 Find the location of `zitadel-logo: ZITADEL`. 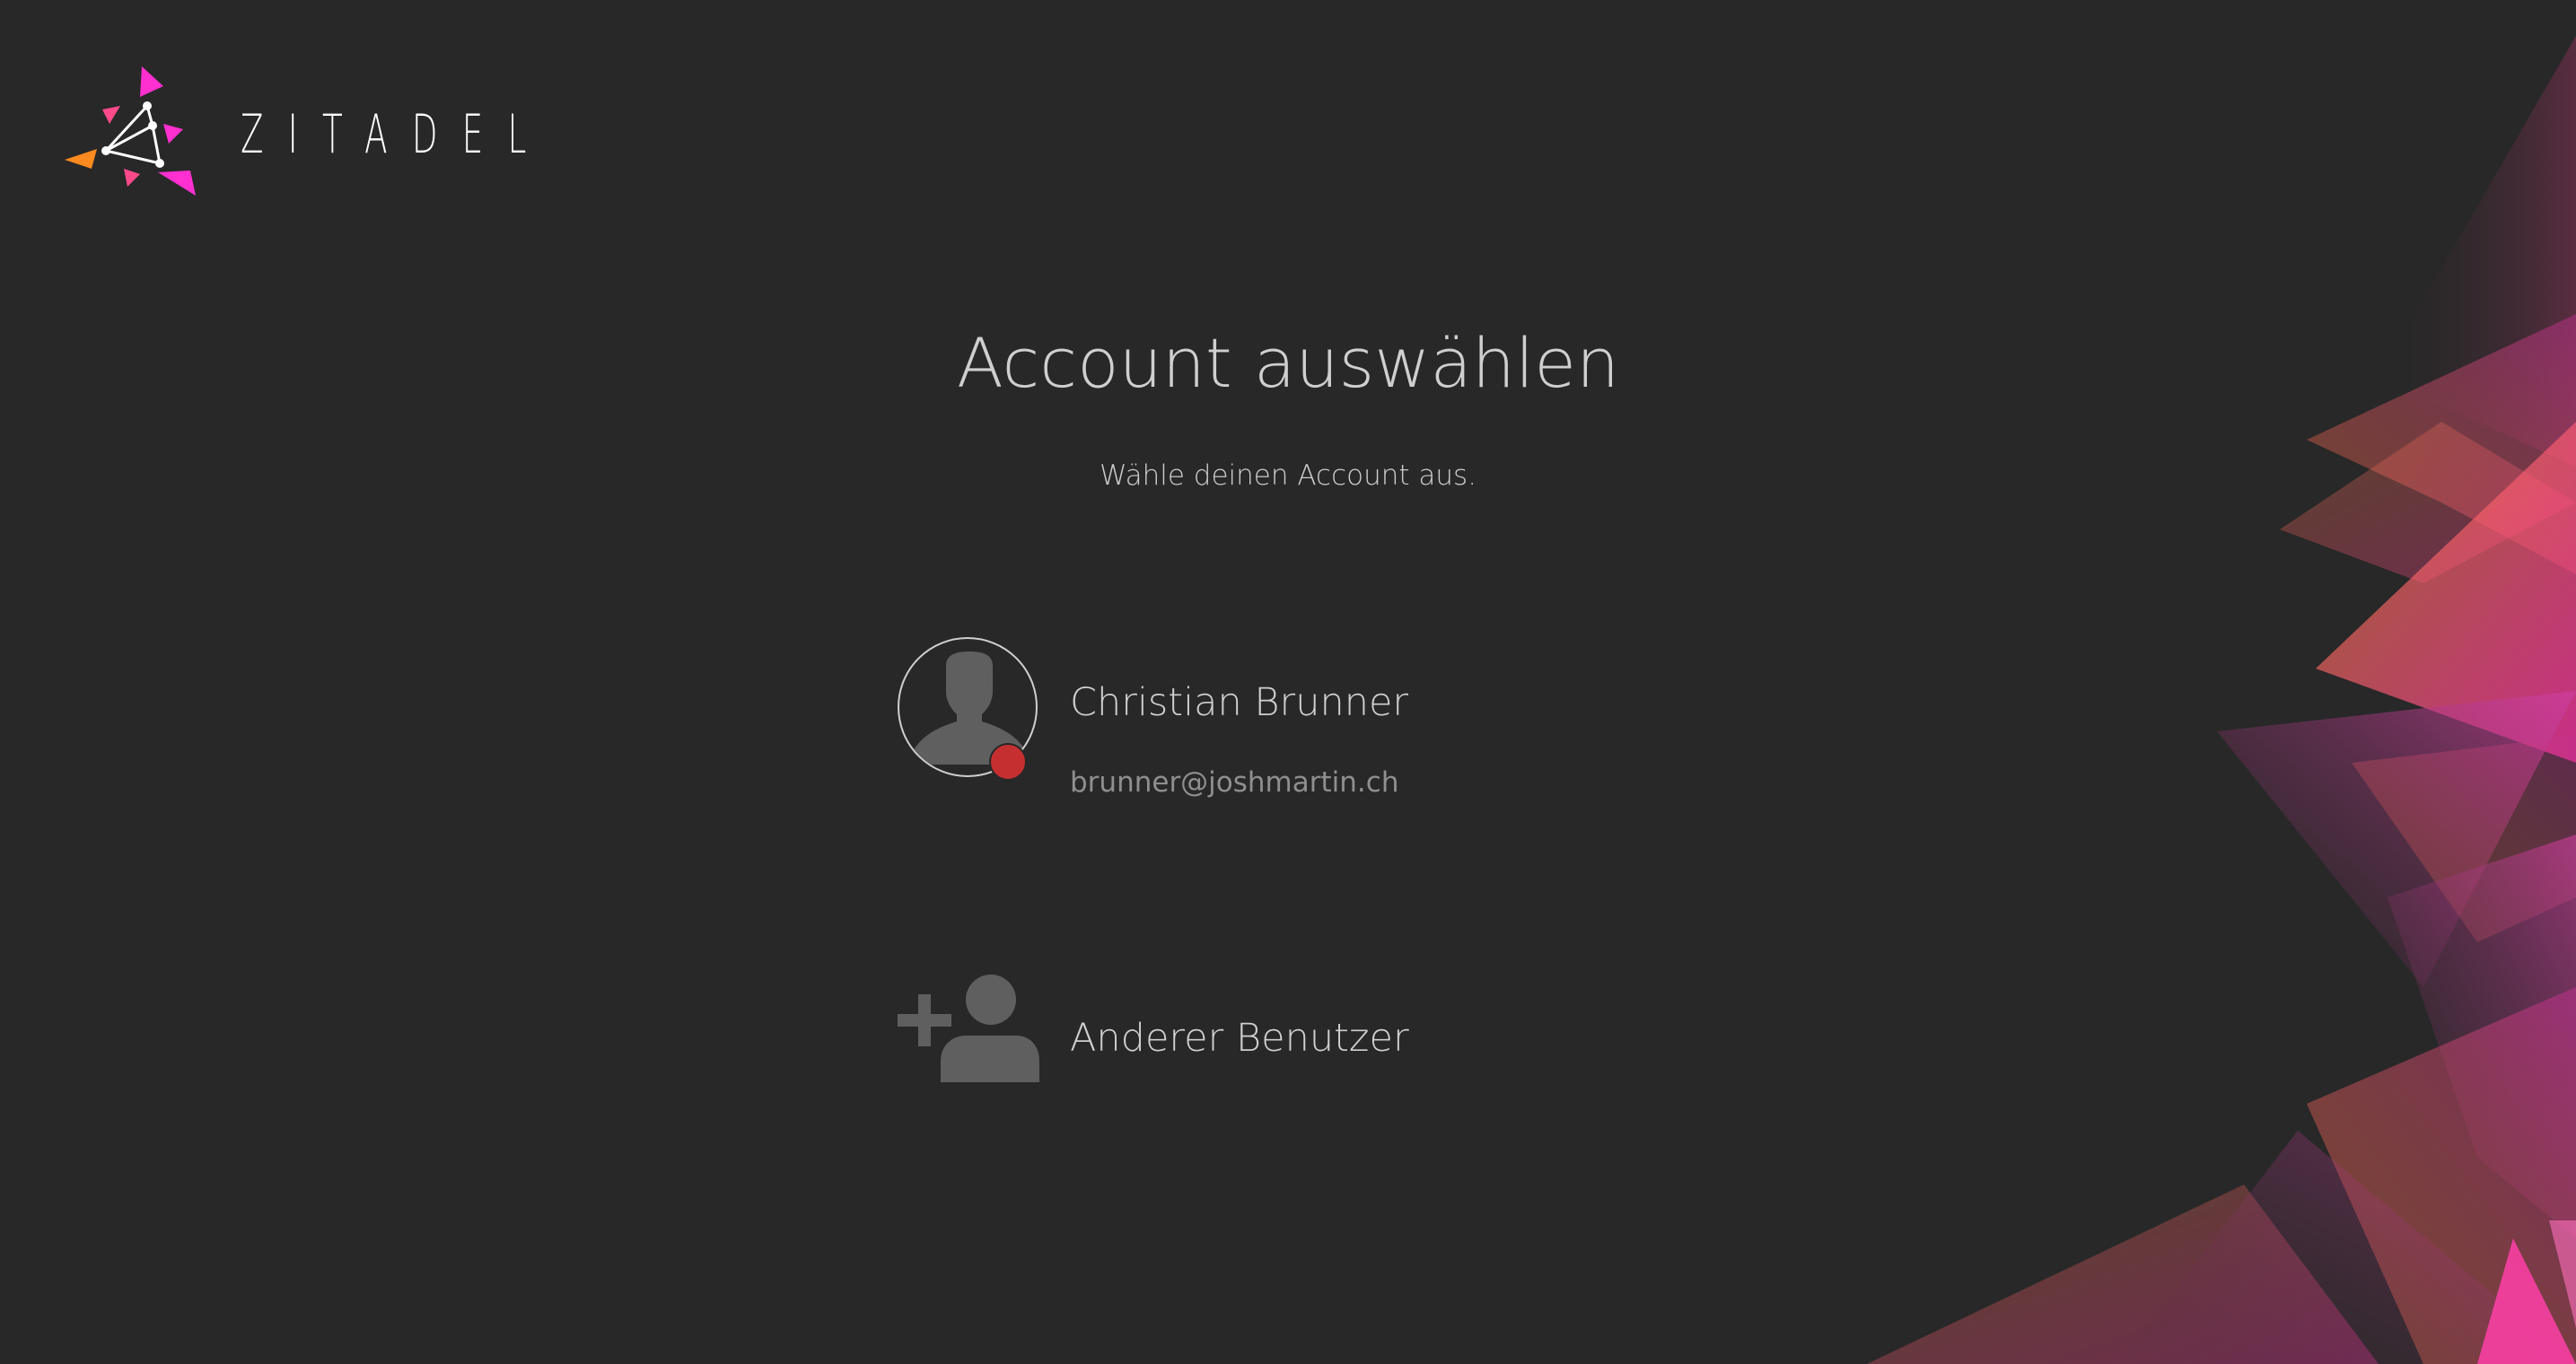

zitadel-logo: ZITADEL is located at coordinates (402, 131).